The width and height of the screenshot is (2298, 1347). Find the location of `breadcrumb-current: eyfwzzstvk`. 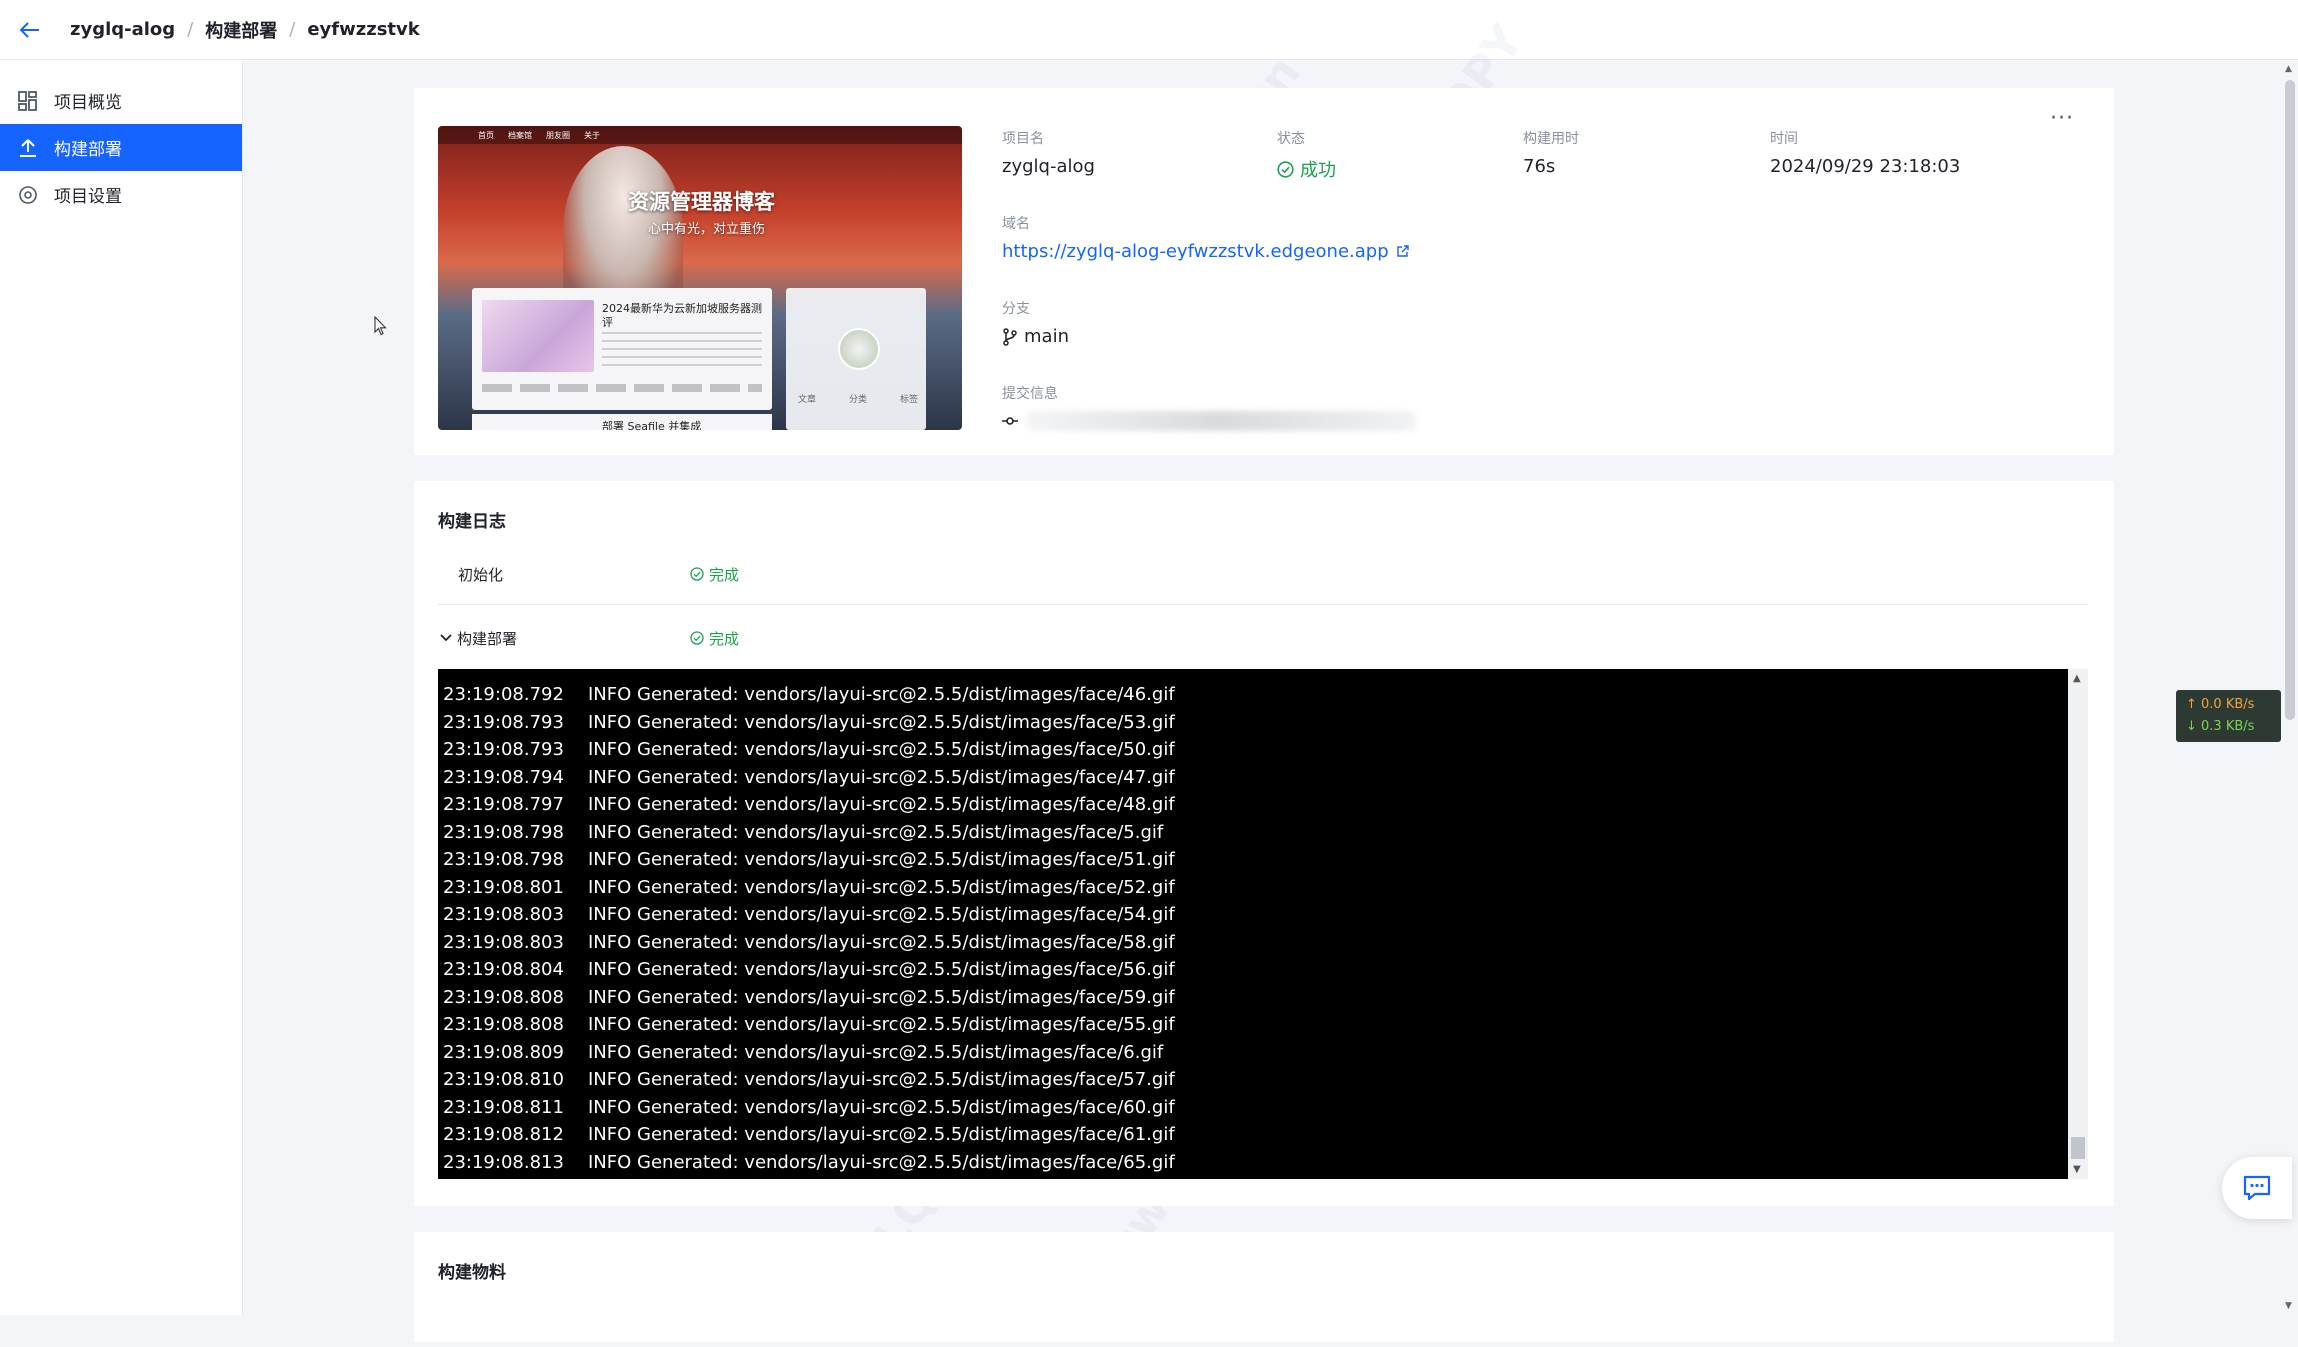

breadcrumb-current: eyfwzzstvk is located at coordinates (363, 29).